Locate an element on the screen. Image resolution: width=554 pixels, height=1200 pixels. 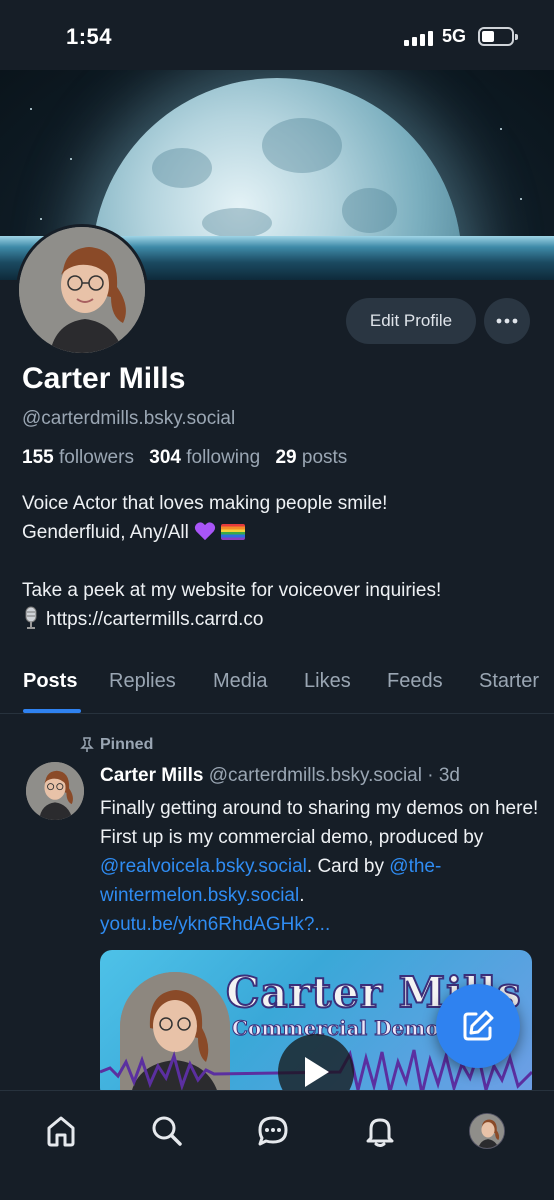
following-link: 304 following is located at coordinates (204, 457).